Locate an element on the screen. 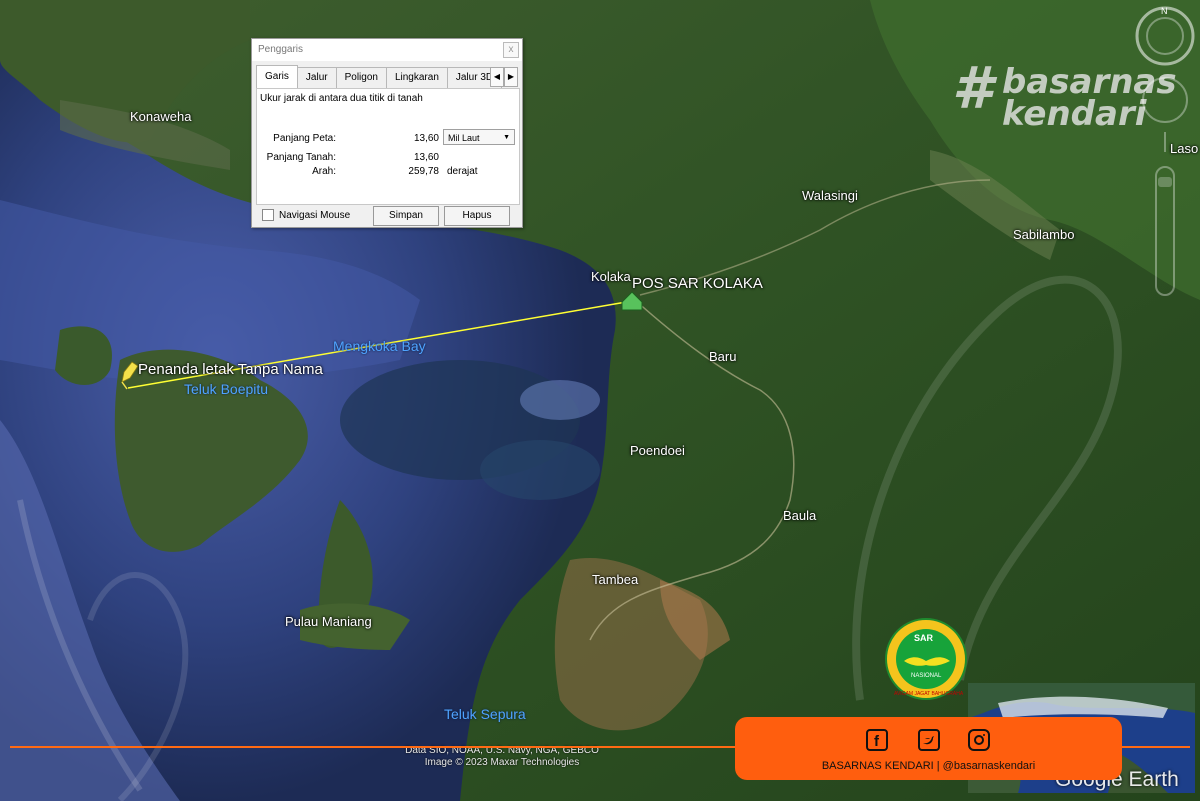  place-walasingi: Walasingi is located at coordinates (830, 195).